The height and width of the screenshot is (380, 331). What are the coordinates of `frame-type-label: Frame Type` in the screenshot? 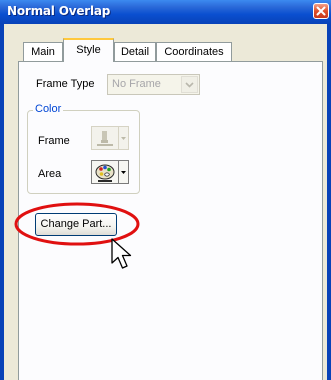 It's located at (65, 84).